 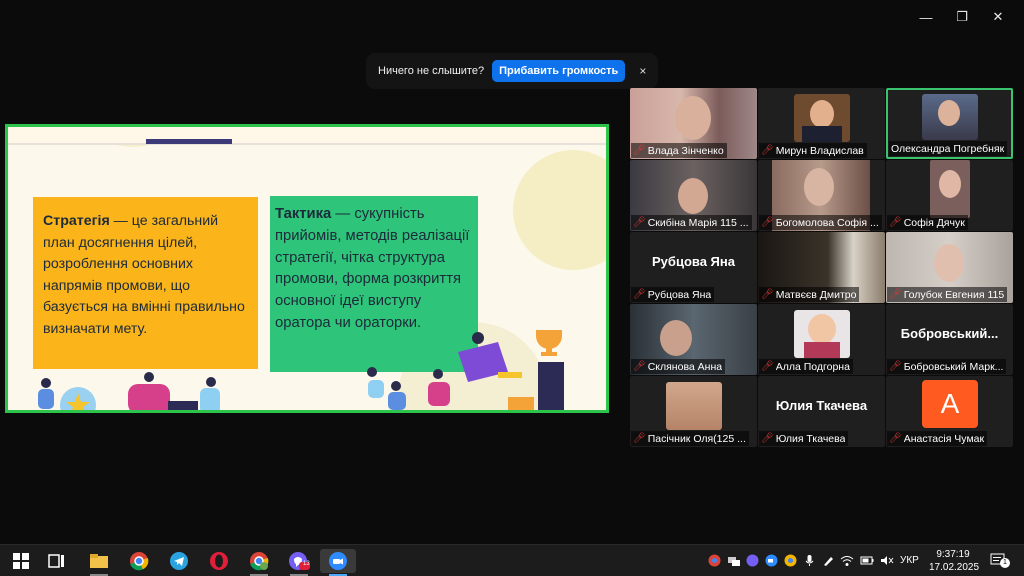 I want to click on participant-tile: 🎤︎ Софія Дячук, so click(x=949, y=195).